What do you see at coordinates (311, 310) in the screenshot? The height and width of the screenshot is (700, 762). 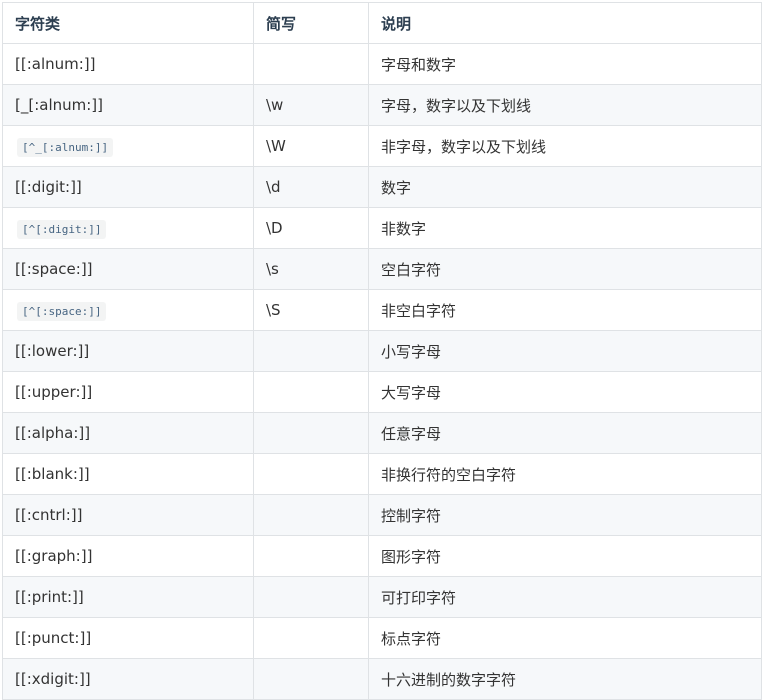 I see `shorthand-cell: \S` at bounding box center [311, 310].